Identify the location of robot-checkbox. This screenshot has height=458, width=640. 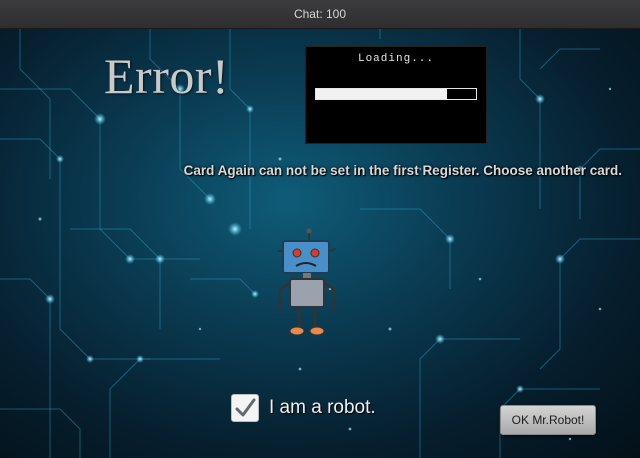
(245, 408).